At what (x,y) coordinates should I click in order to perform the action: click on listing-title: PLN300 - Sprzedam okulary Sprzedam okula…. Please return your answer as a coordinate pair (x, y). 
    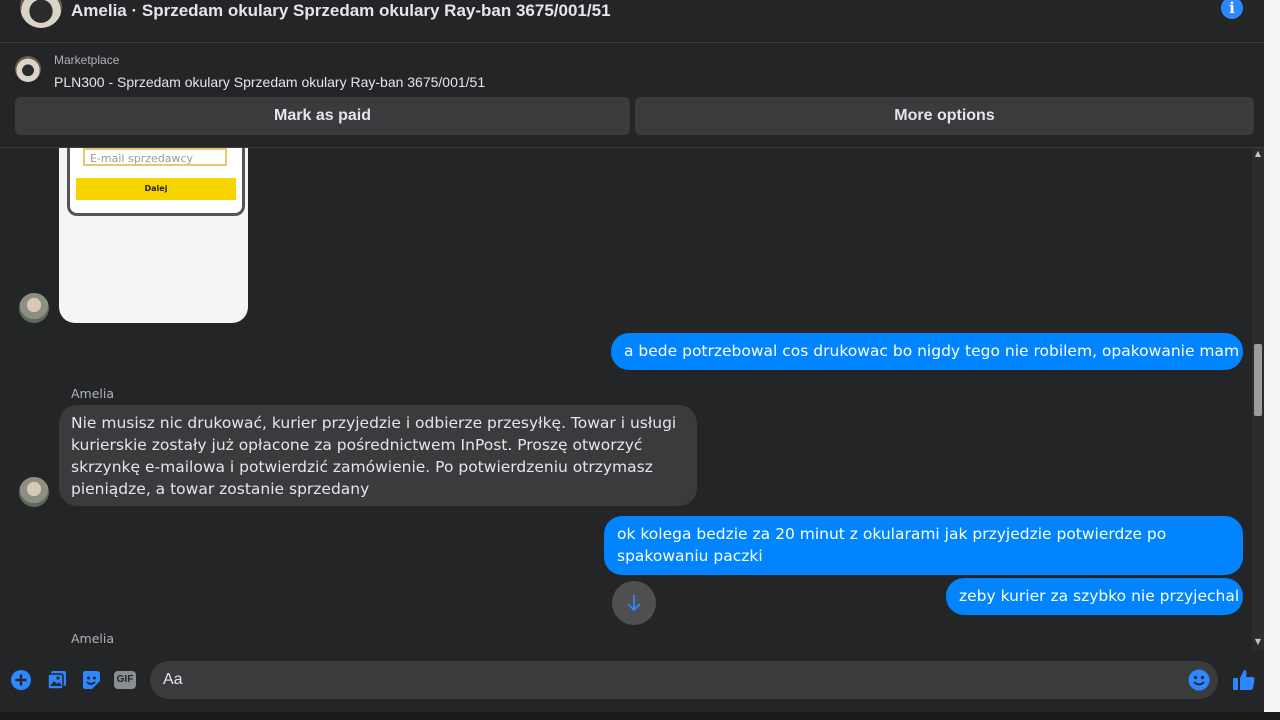
    Looking at the image, I should click on (269, 82).